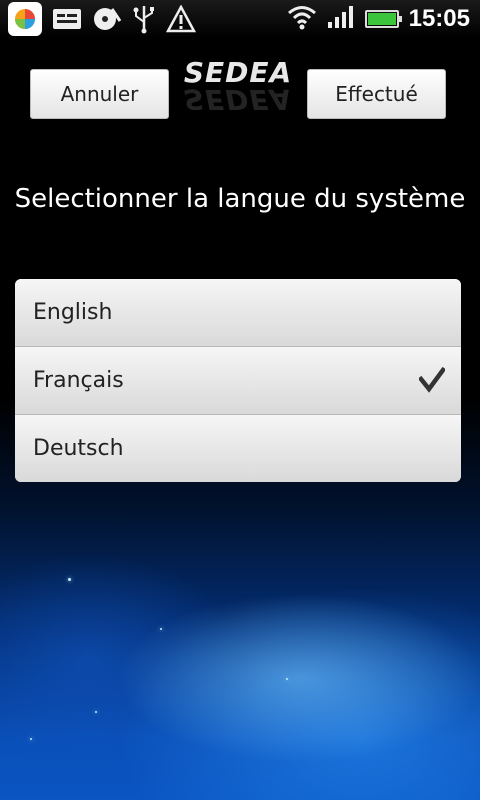 The image size is (480, 800). What do you see at coordinates (383, 19) in the screenshot?
I see `battery-icon` at bounding box center [383, 19].